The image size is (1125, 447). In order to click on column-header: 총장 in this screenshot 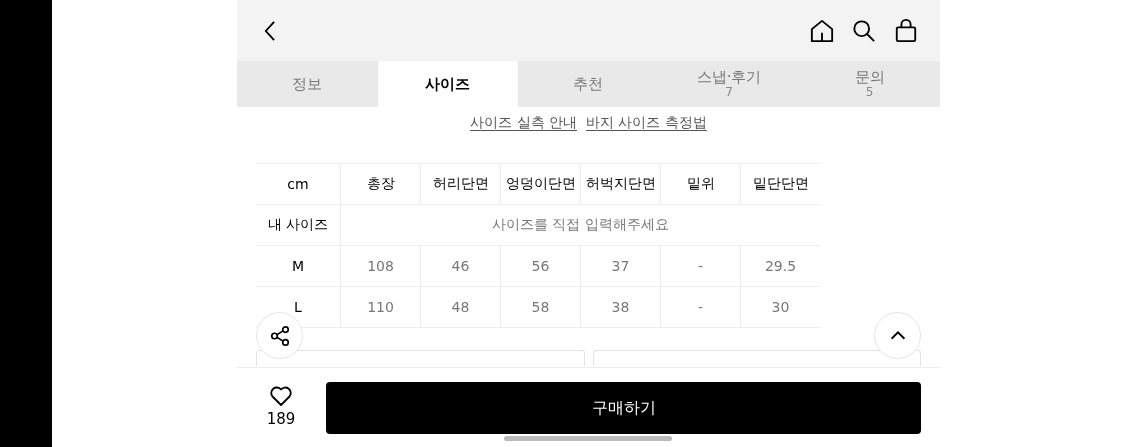, I will do `click(380, 184)`.